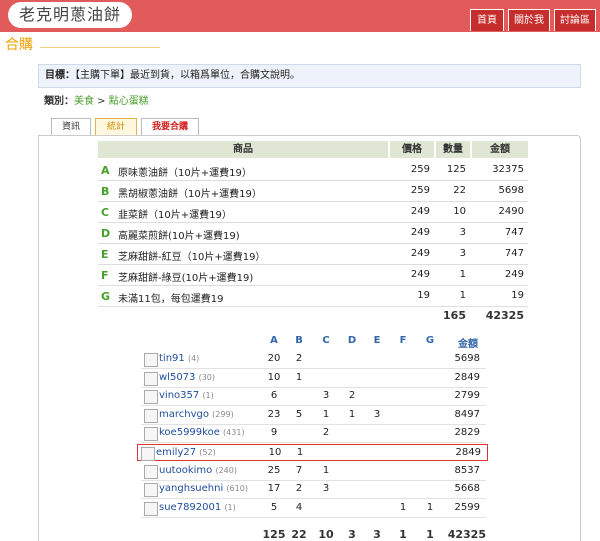 The height and width of the screenshot is (541, 600). Describe the element at coordinates (234, 433) in the screenshot. I see `user-rating-count: (431)` at that location.